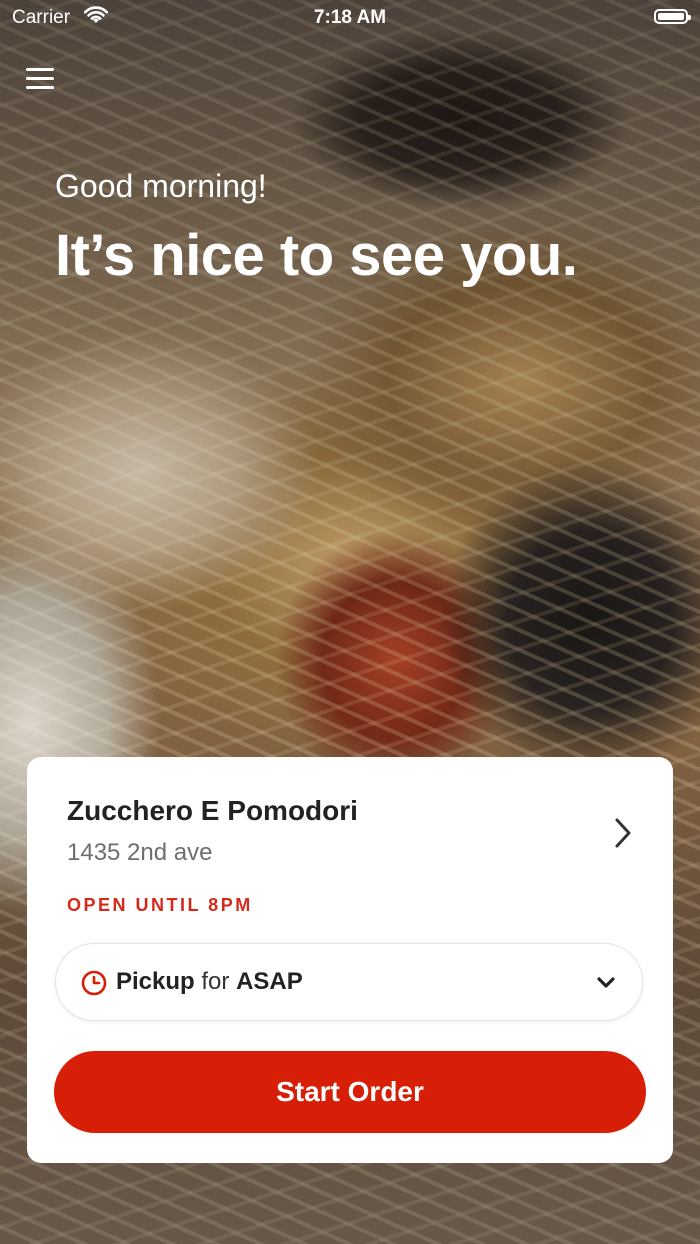  What do you see at coordinates (160, 905) in the screenshot?
I see `open-hours-status: OPEN UNTIL 8PM` at bounding box center [160, 905].